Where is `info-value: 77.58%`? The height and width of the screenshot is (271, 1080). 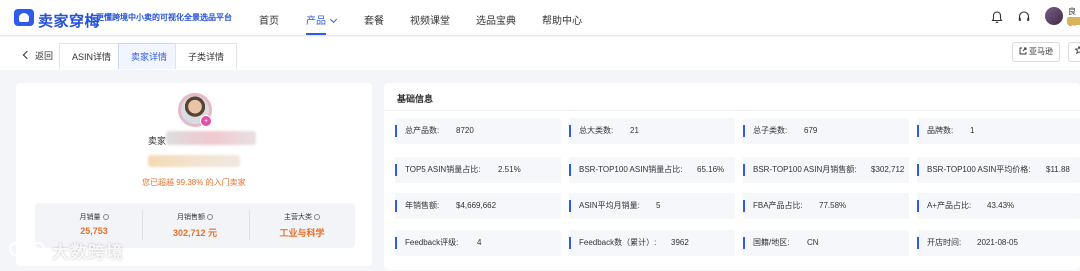
info-value: 77.58% is located at coordinates (833, 205).